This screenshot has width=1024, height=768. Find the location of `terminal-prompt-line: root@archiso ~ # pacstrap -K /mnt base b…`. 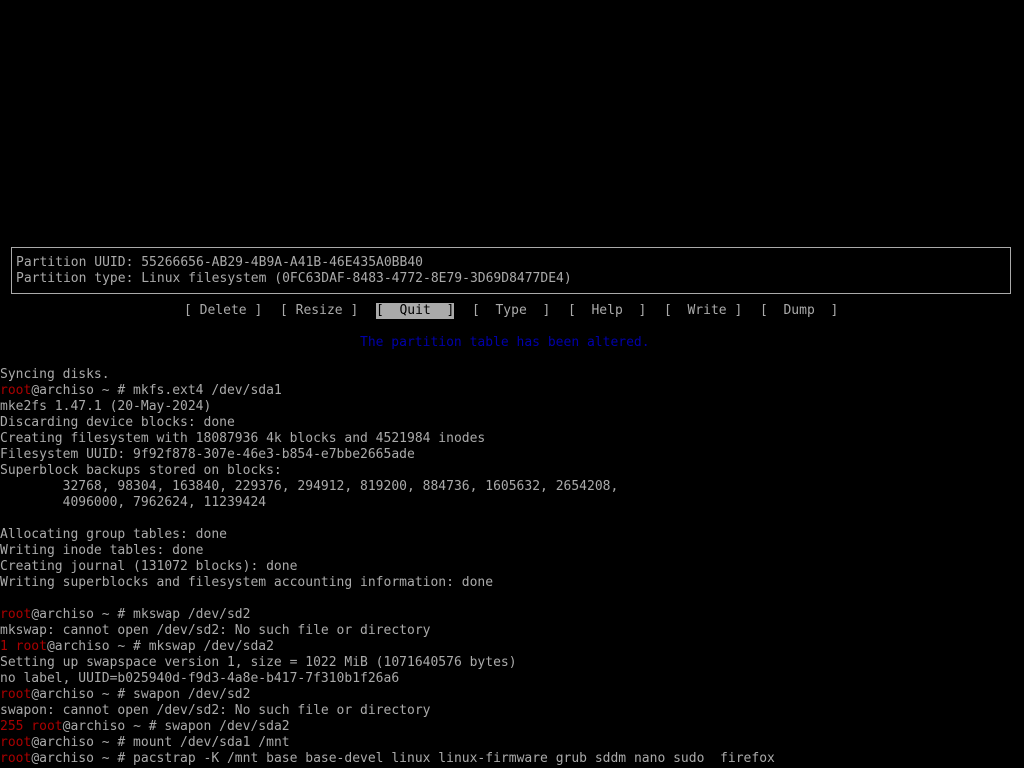

terminal-prompt-line: root@archiso ~ # pacstrap -K /mnt base b… is located at coordinates (387, 759).